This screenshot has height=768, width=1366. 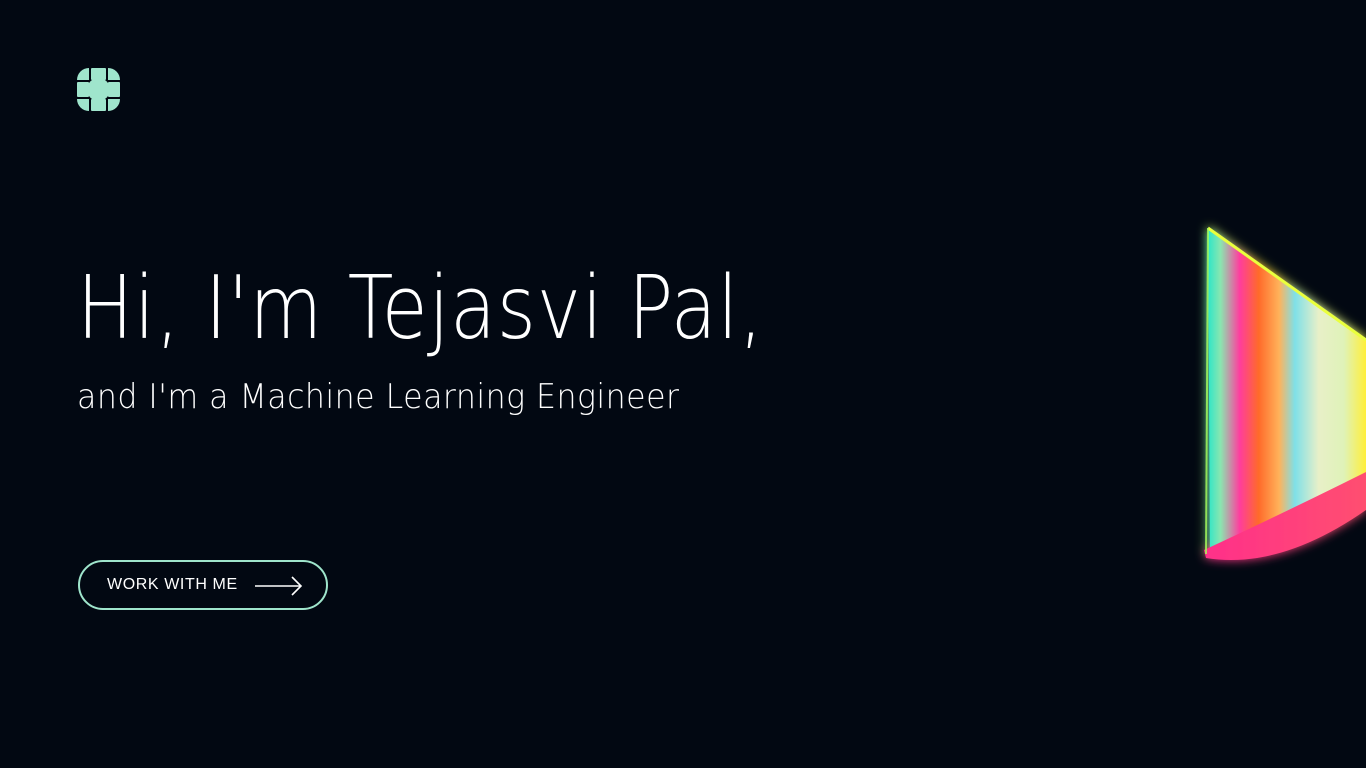 What do you see at coordinates (378, 397) in the screenshot?
I see `page-subtitle: and I'm a Machine Learning Engineer` at bounding box center [378, 397].